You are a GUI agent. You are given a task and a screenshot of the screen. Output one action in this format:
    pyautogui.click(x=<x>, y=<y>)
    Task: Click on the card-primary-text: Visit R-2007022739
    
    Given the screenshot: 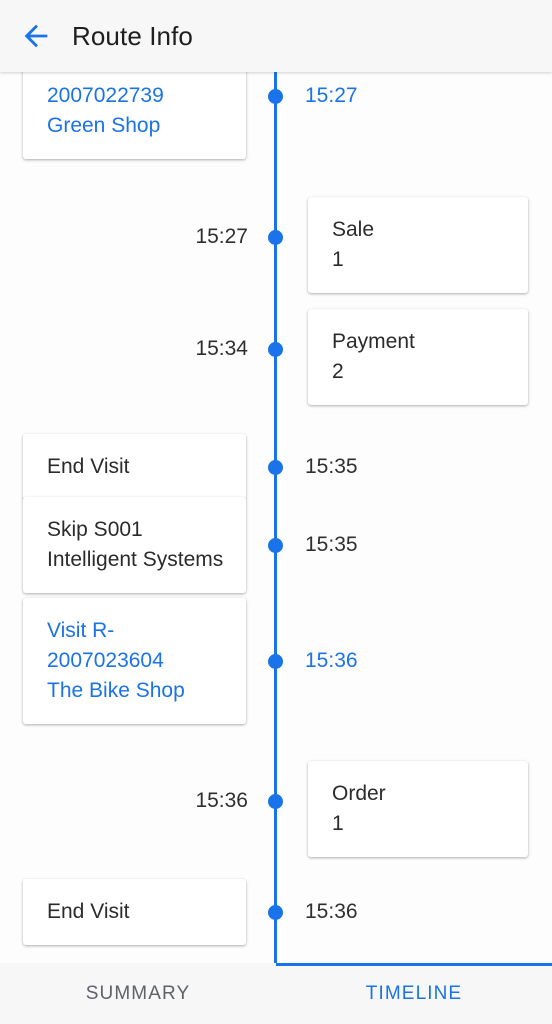 What is the action you would take?
    pyautogui.click(x=105, y=89)
    